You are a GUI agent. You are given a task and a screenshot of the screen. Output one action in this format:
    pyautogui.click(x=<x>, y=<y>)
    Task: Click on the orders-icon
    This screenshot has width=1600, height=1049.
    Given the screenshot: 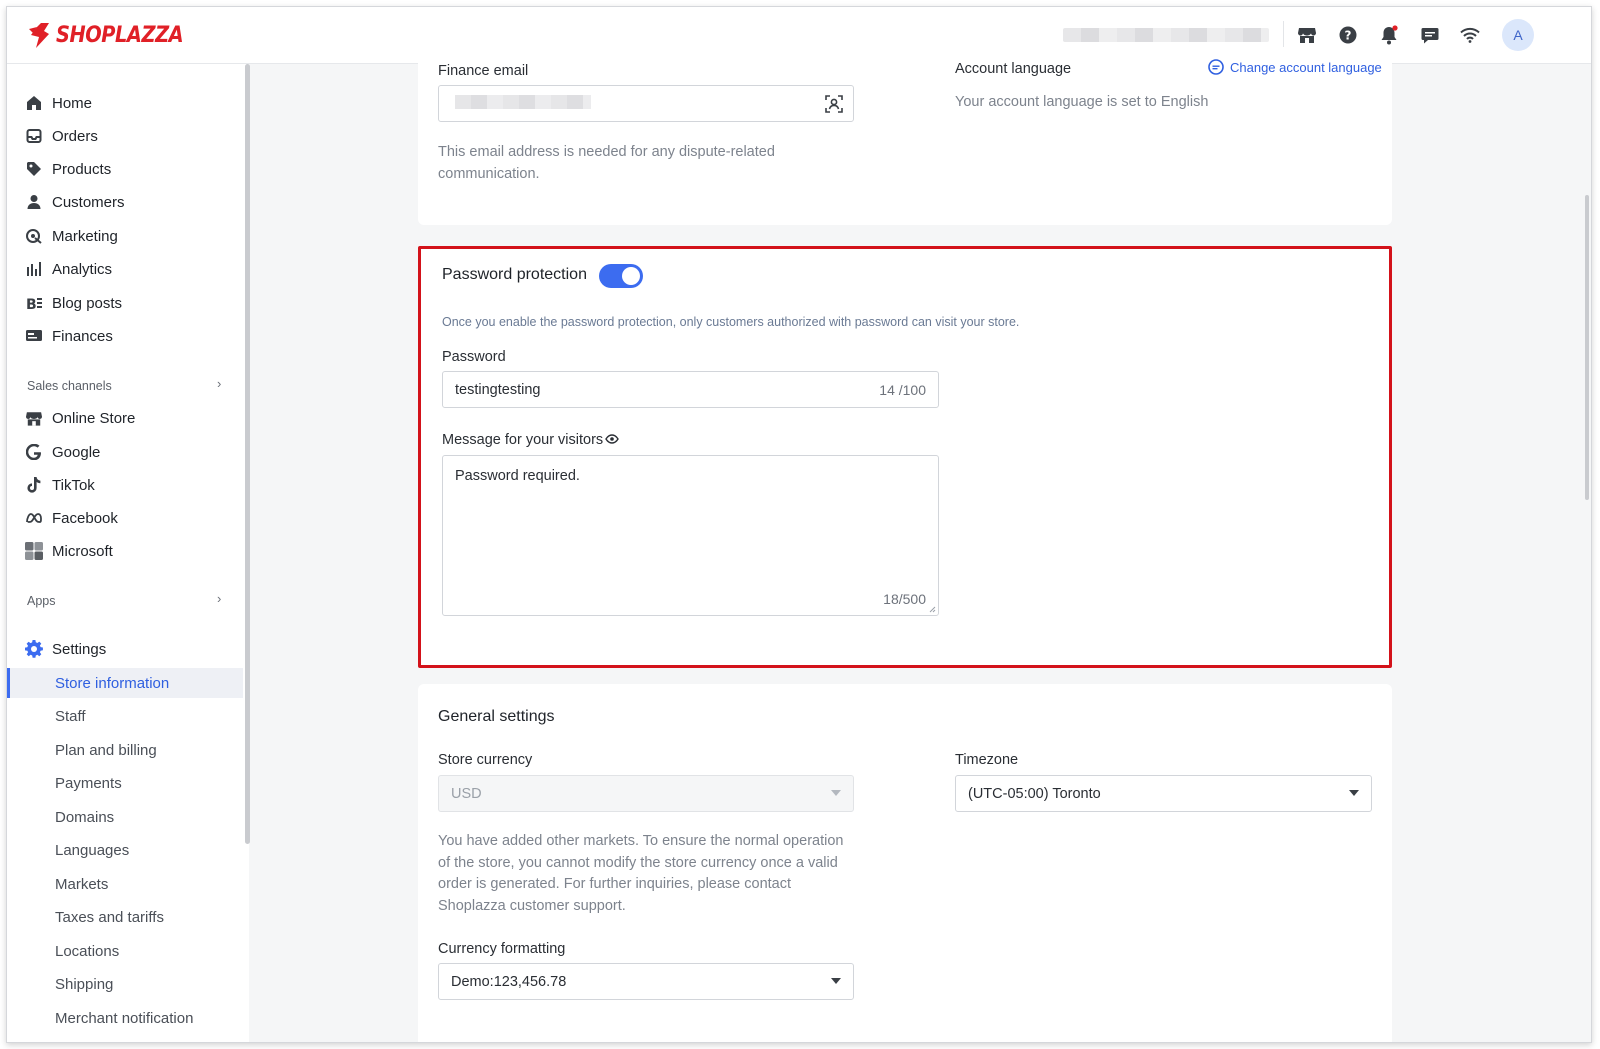 What is the action you would take?
    pyautogui.click(x=34, y=136)
    